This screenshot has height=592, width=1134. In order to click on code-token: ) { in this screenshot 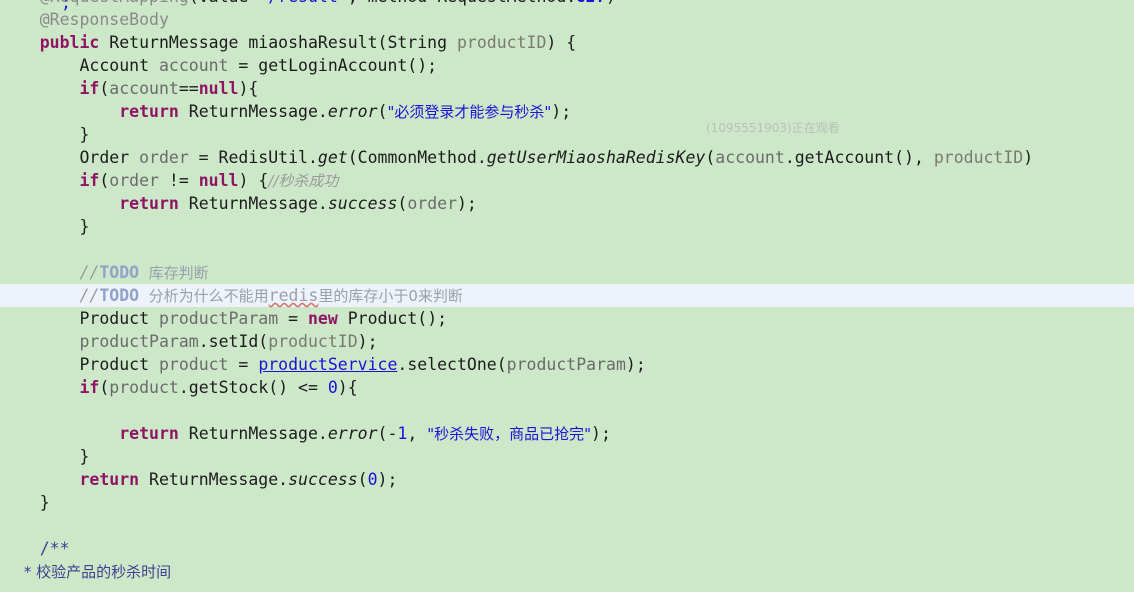, I will do `click(561, 42)`.